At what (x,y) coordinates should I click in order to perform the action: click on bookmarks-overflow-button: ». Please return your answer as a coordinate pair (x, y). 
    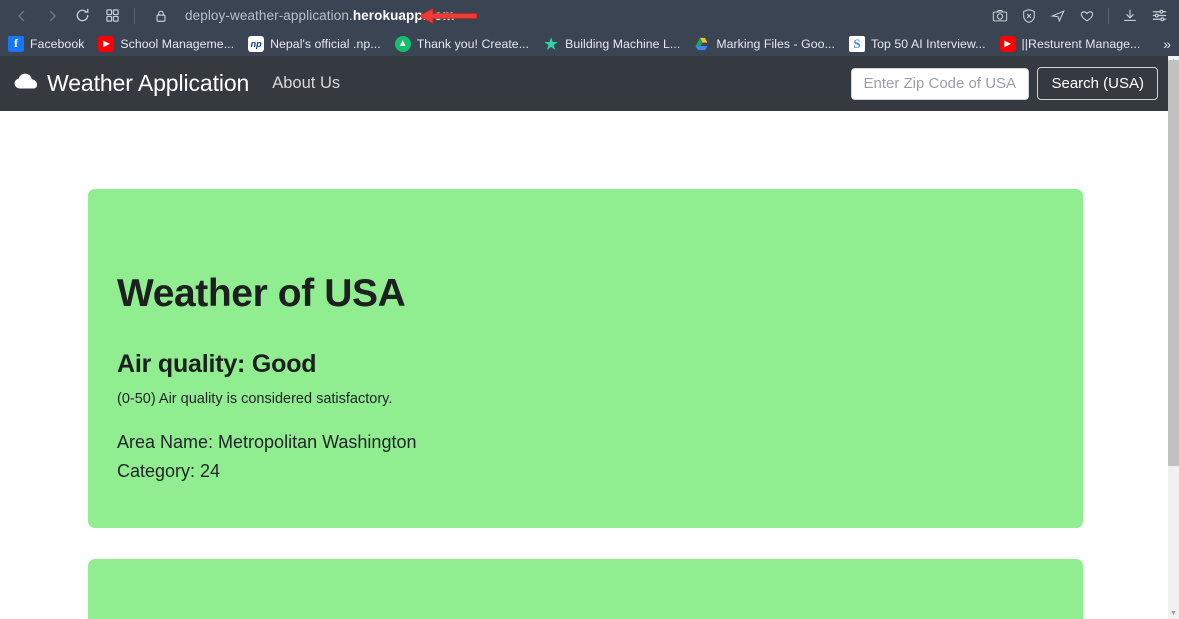
    Looking at the image, I should click on (1167, 43).